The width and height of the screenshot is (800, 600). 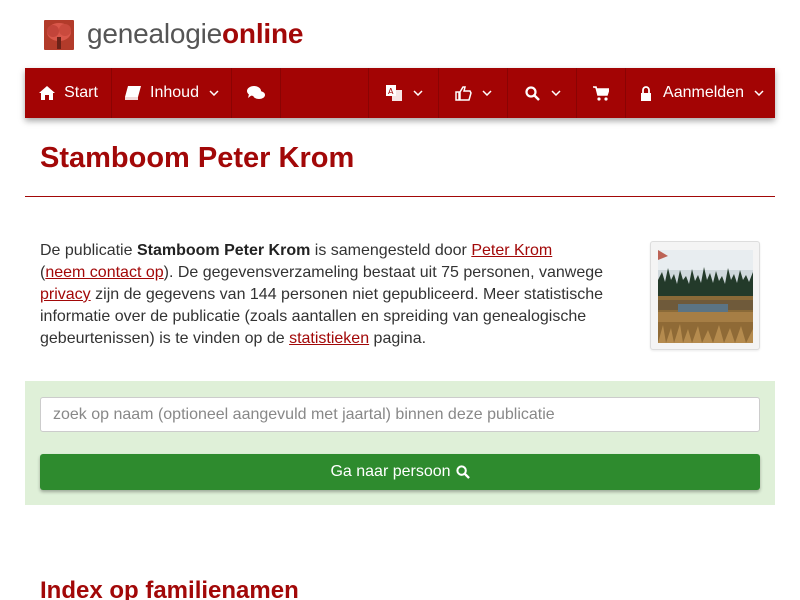 I want to click on nav-chat, so click(x=256, y=93).